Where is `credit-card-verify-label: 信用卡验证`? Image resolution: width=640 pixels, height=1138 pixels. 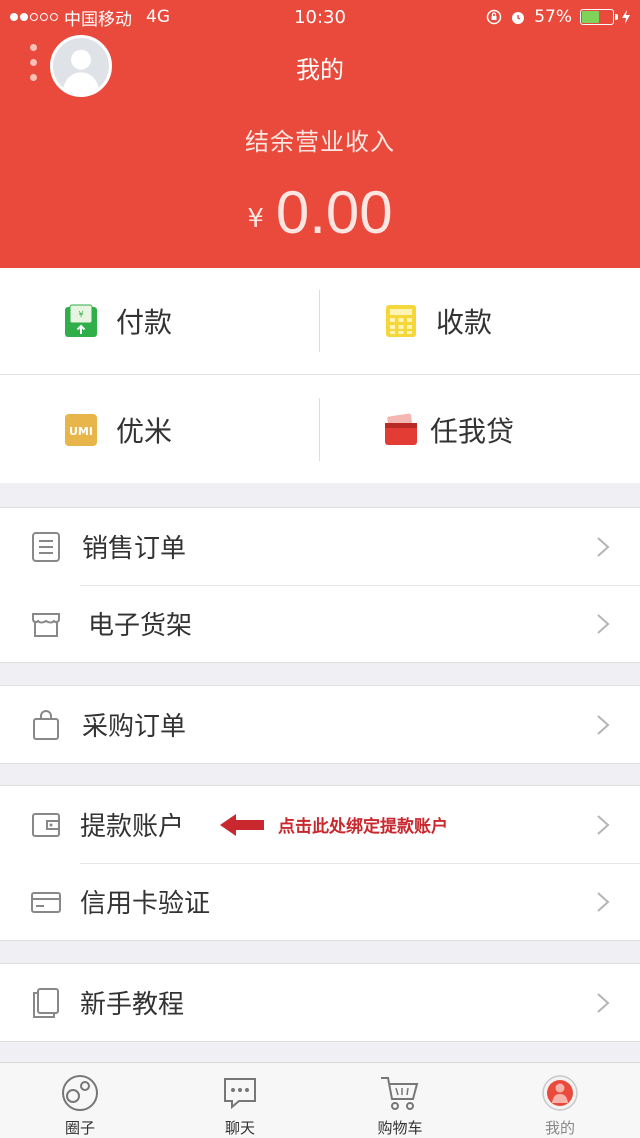 credit-card-verify-label: 信用卡验证 is located at coordinates (145, 904).